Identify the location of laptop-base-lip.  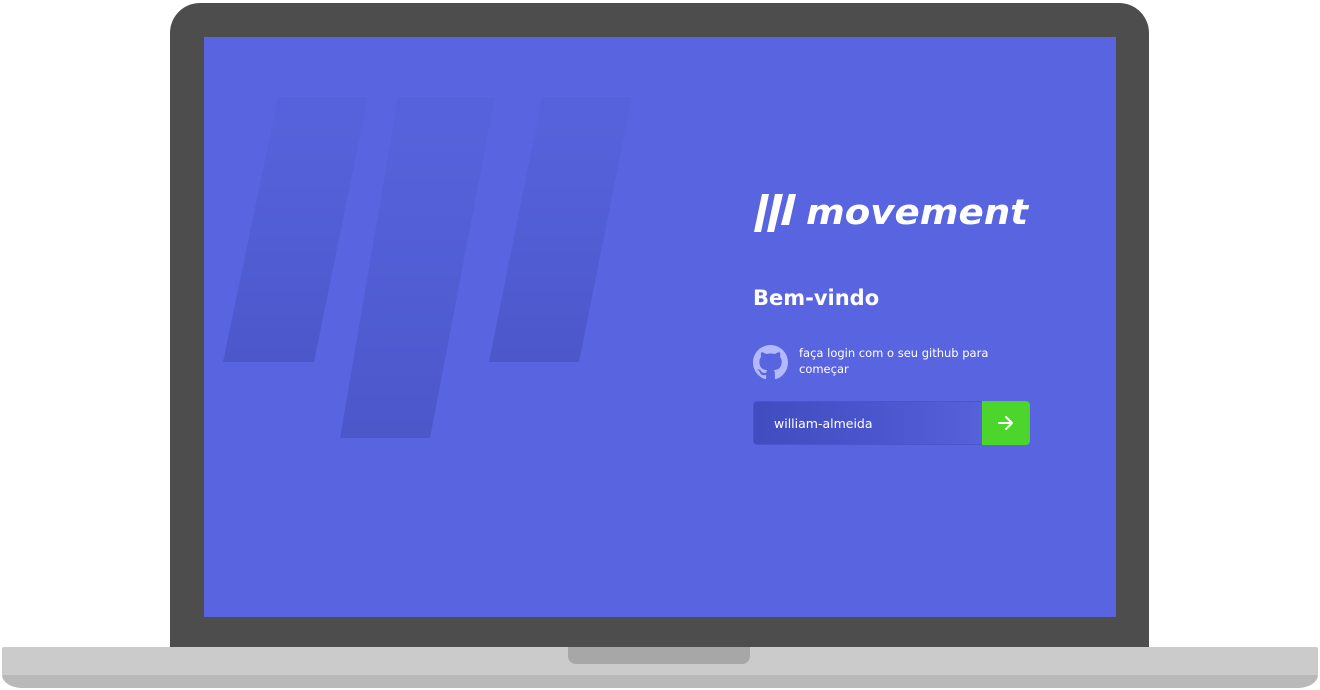
(660, 681).